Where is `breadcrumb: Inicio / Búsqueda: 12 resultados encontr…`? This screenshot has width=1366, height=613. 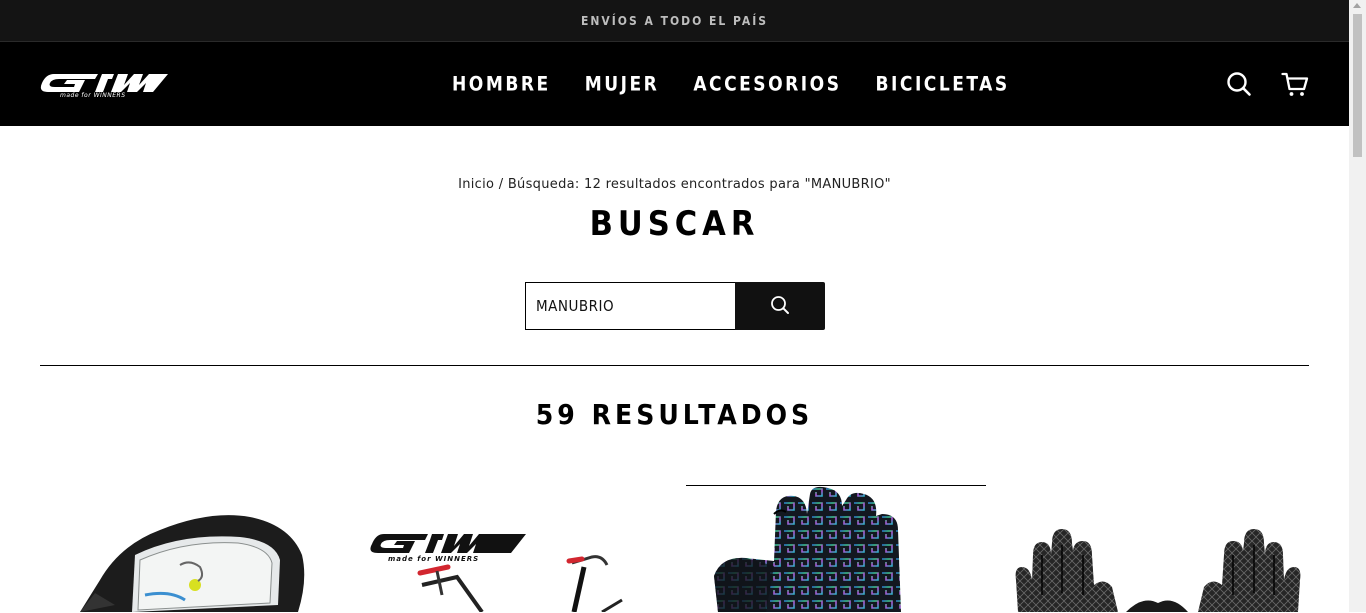
breadcrumb: Inicio / Búsqueda: 12 resultados encontr… is located at coordinates (674, 184).